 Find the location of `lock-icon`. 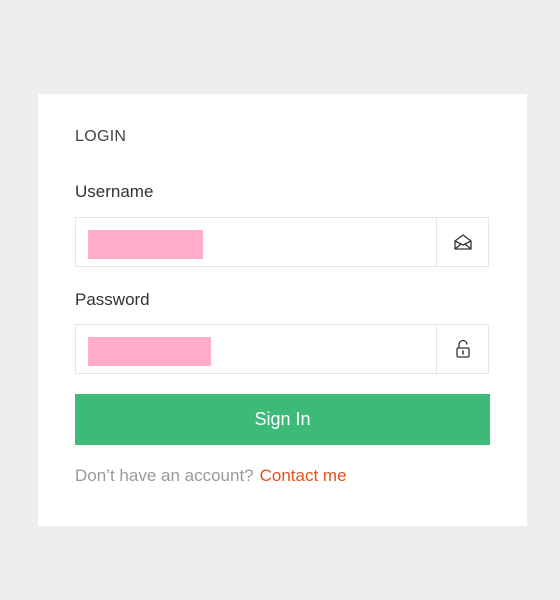

lock-icon is located at coordinates (463, 349).